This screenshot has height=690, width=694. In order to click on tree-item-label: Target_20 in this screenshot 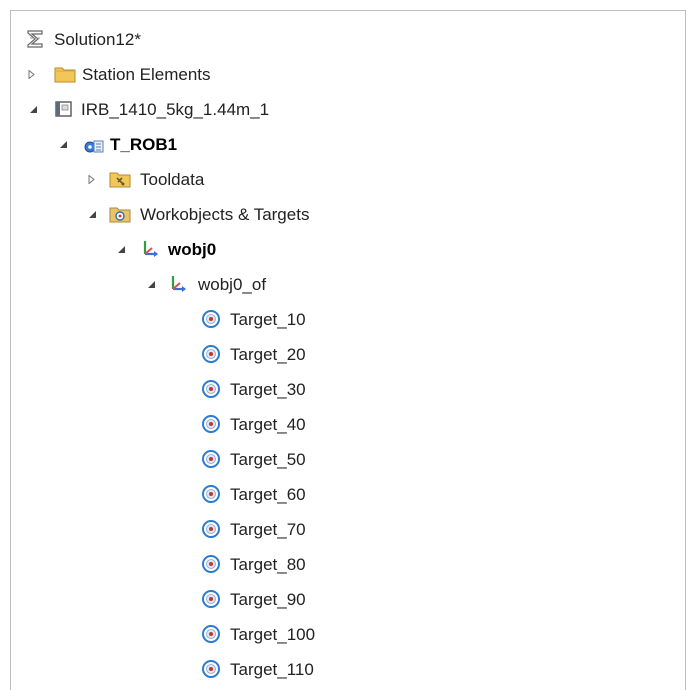, I will do `click(268, 354)`.